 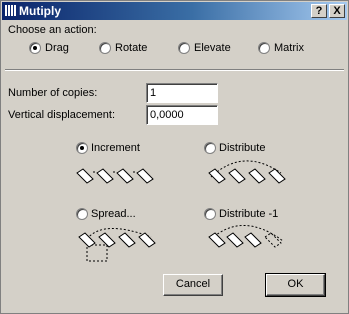 I want to click on distribute-diagram-icon, so click(x=247, y=172).